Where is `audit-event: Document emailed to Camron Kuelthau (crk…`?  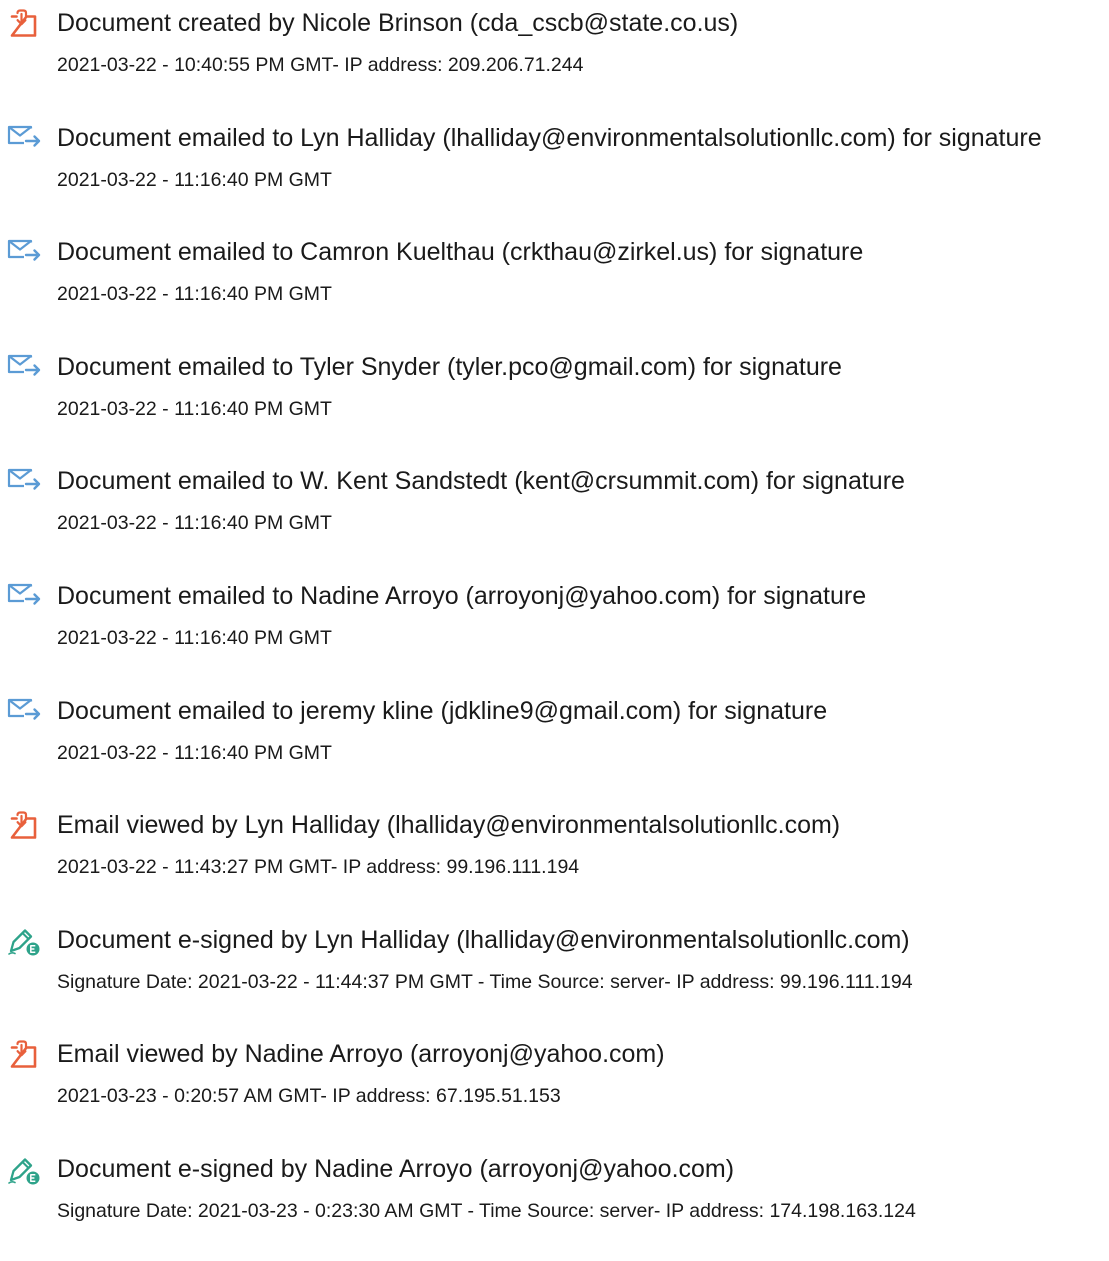 audit-event: Document emailed to Camron Kuelthau (crk… is located at coordinates (554, 286).